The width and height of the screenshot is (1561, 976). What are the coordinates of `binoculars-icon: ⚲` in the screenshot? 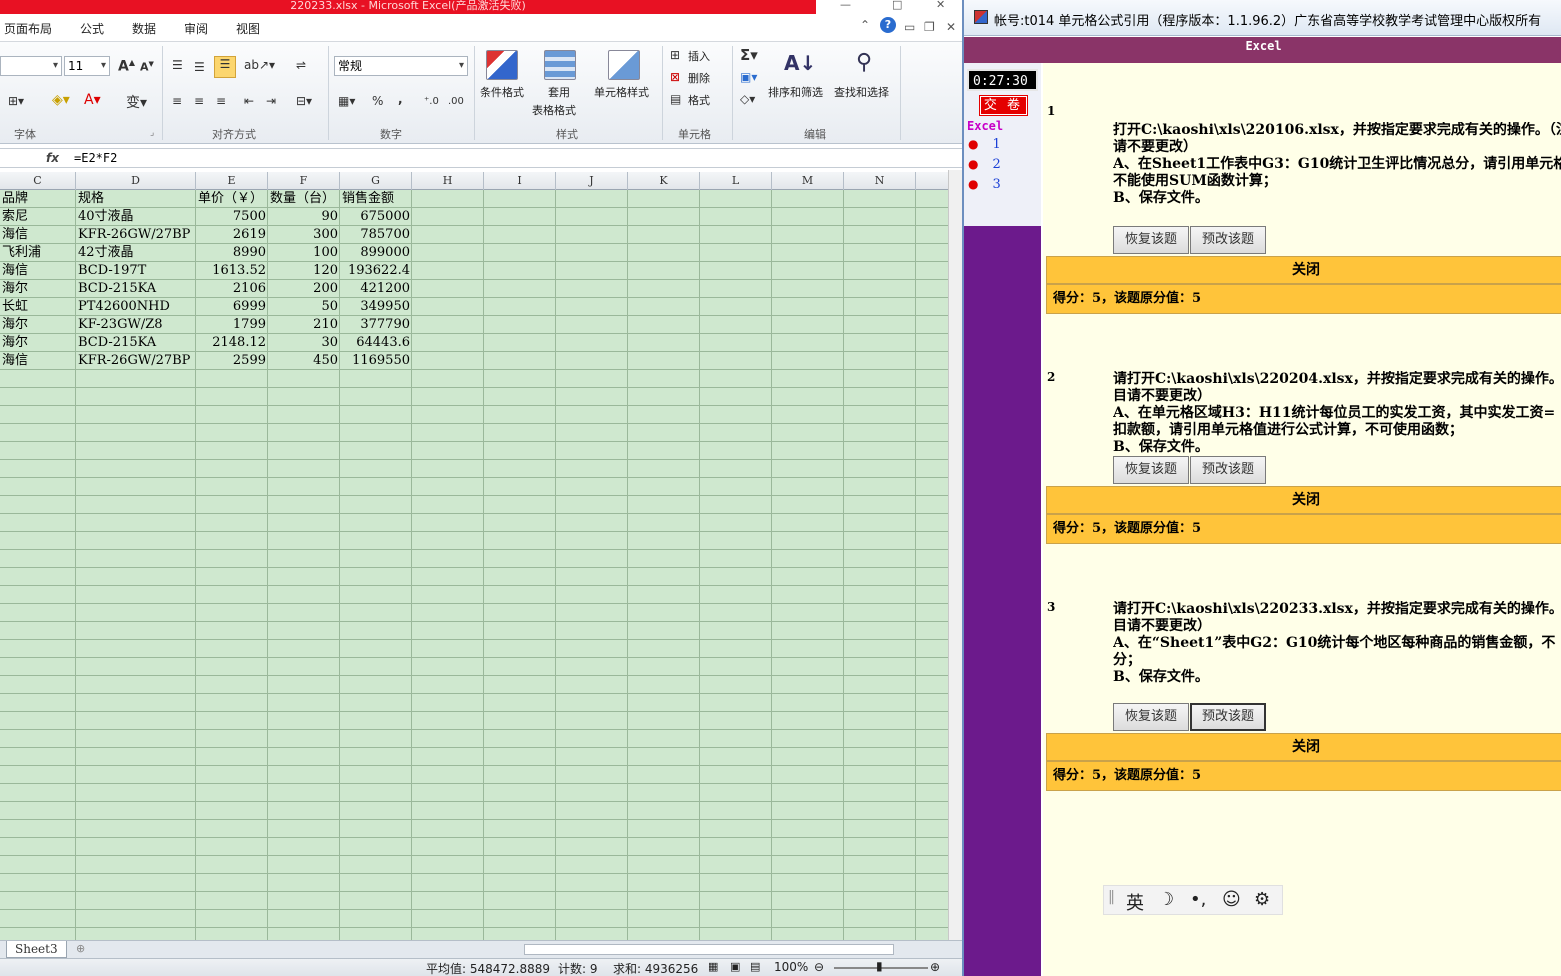 It's located at (864, 63).